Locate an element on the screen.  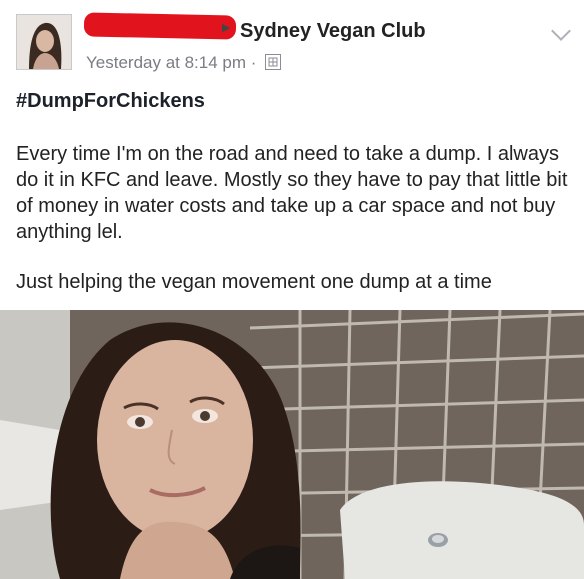
chevron-down-icon is located at coordinates (561, 31).